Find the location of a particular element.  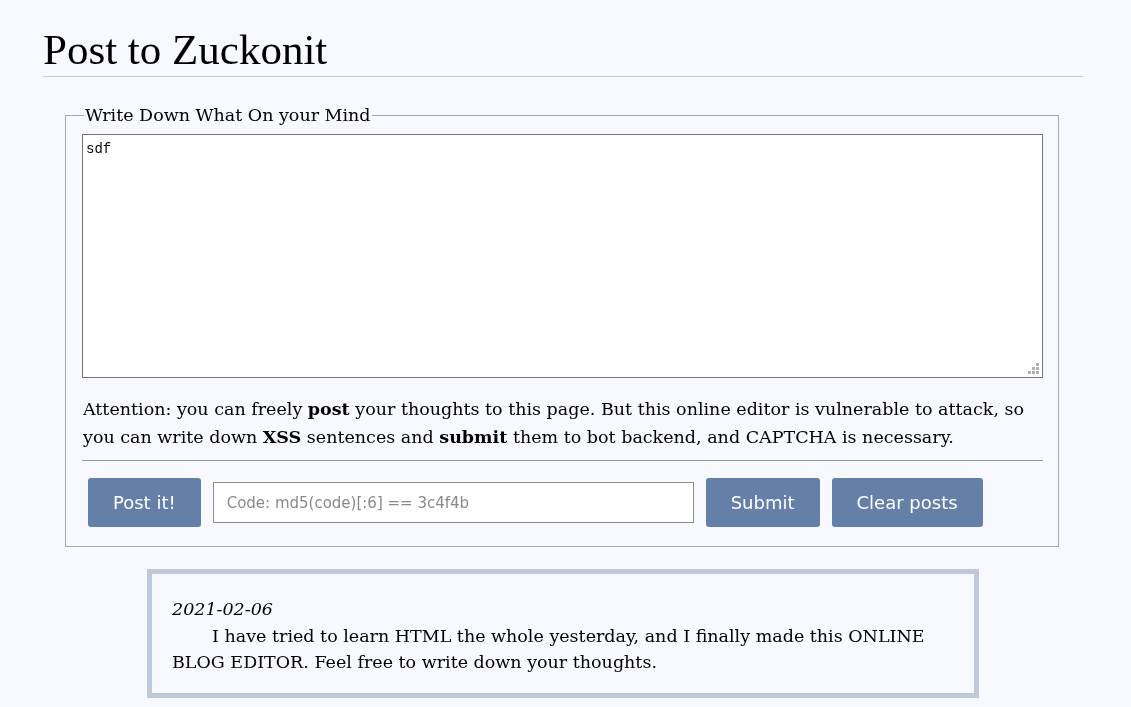

captcha-input-field: Code: md5(code)[:6] == 3c4f4b is located at coordinates (453, 502).